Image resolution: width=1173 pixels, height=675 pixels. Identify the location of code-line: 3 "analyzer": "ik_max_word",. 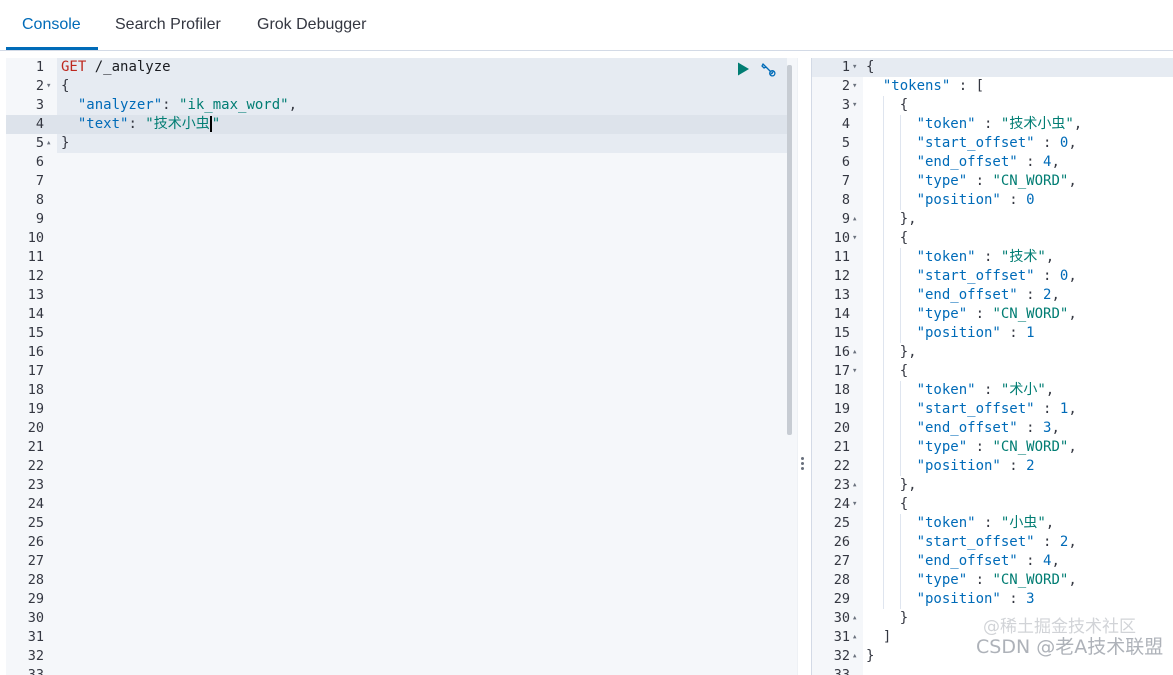
(401, 105).